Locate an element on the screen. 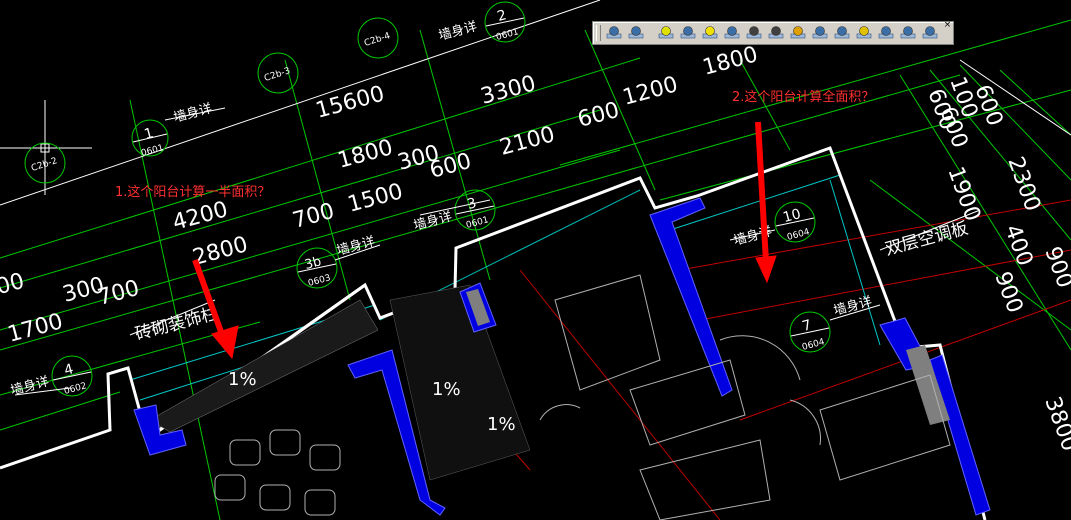  marker-10-num: 10 is located at coordinates (791, 216).